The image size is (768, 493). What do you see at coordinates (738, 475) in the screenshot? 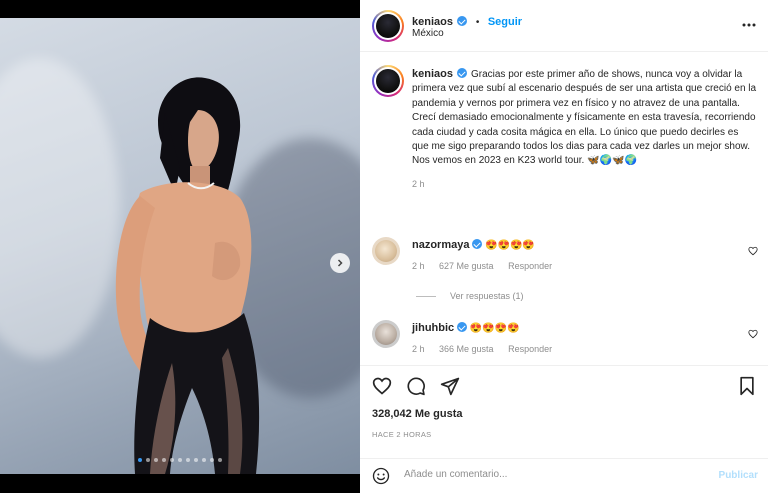
I see `publish-button: Publicar` at bounding box center [738, 475].